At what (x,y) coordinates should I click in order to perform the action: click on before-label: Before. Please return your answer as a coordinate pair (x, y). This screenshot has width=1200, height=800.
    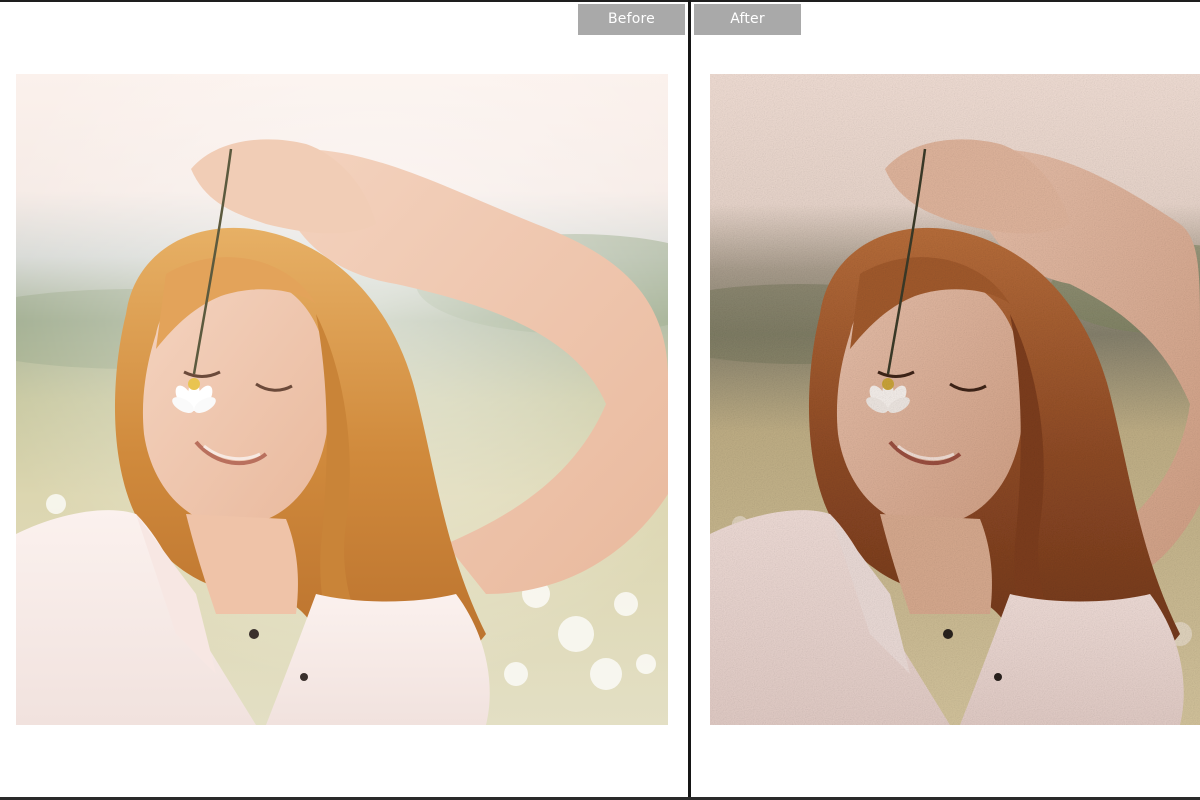
    Looking at the image, I should click on (631, 19).